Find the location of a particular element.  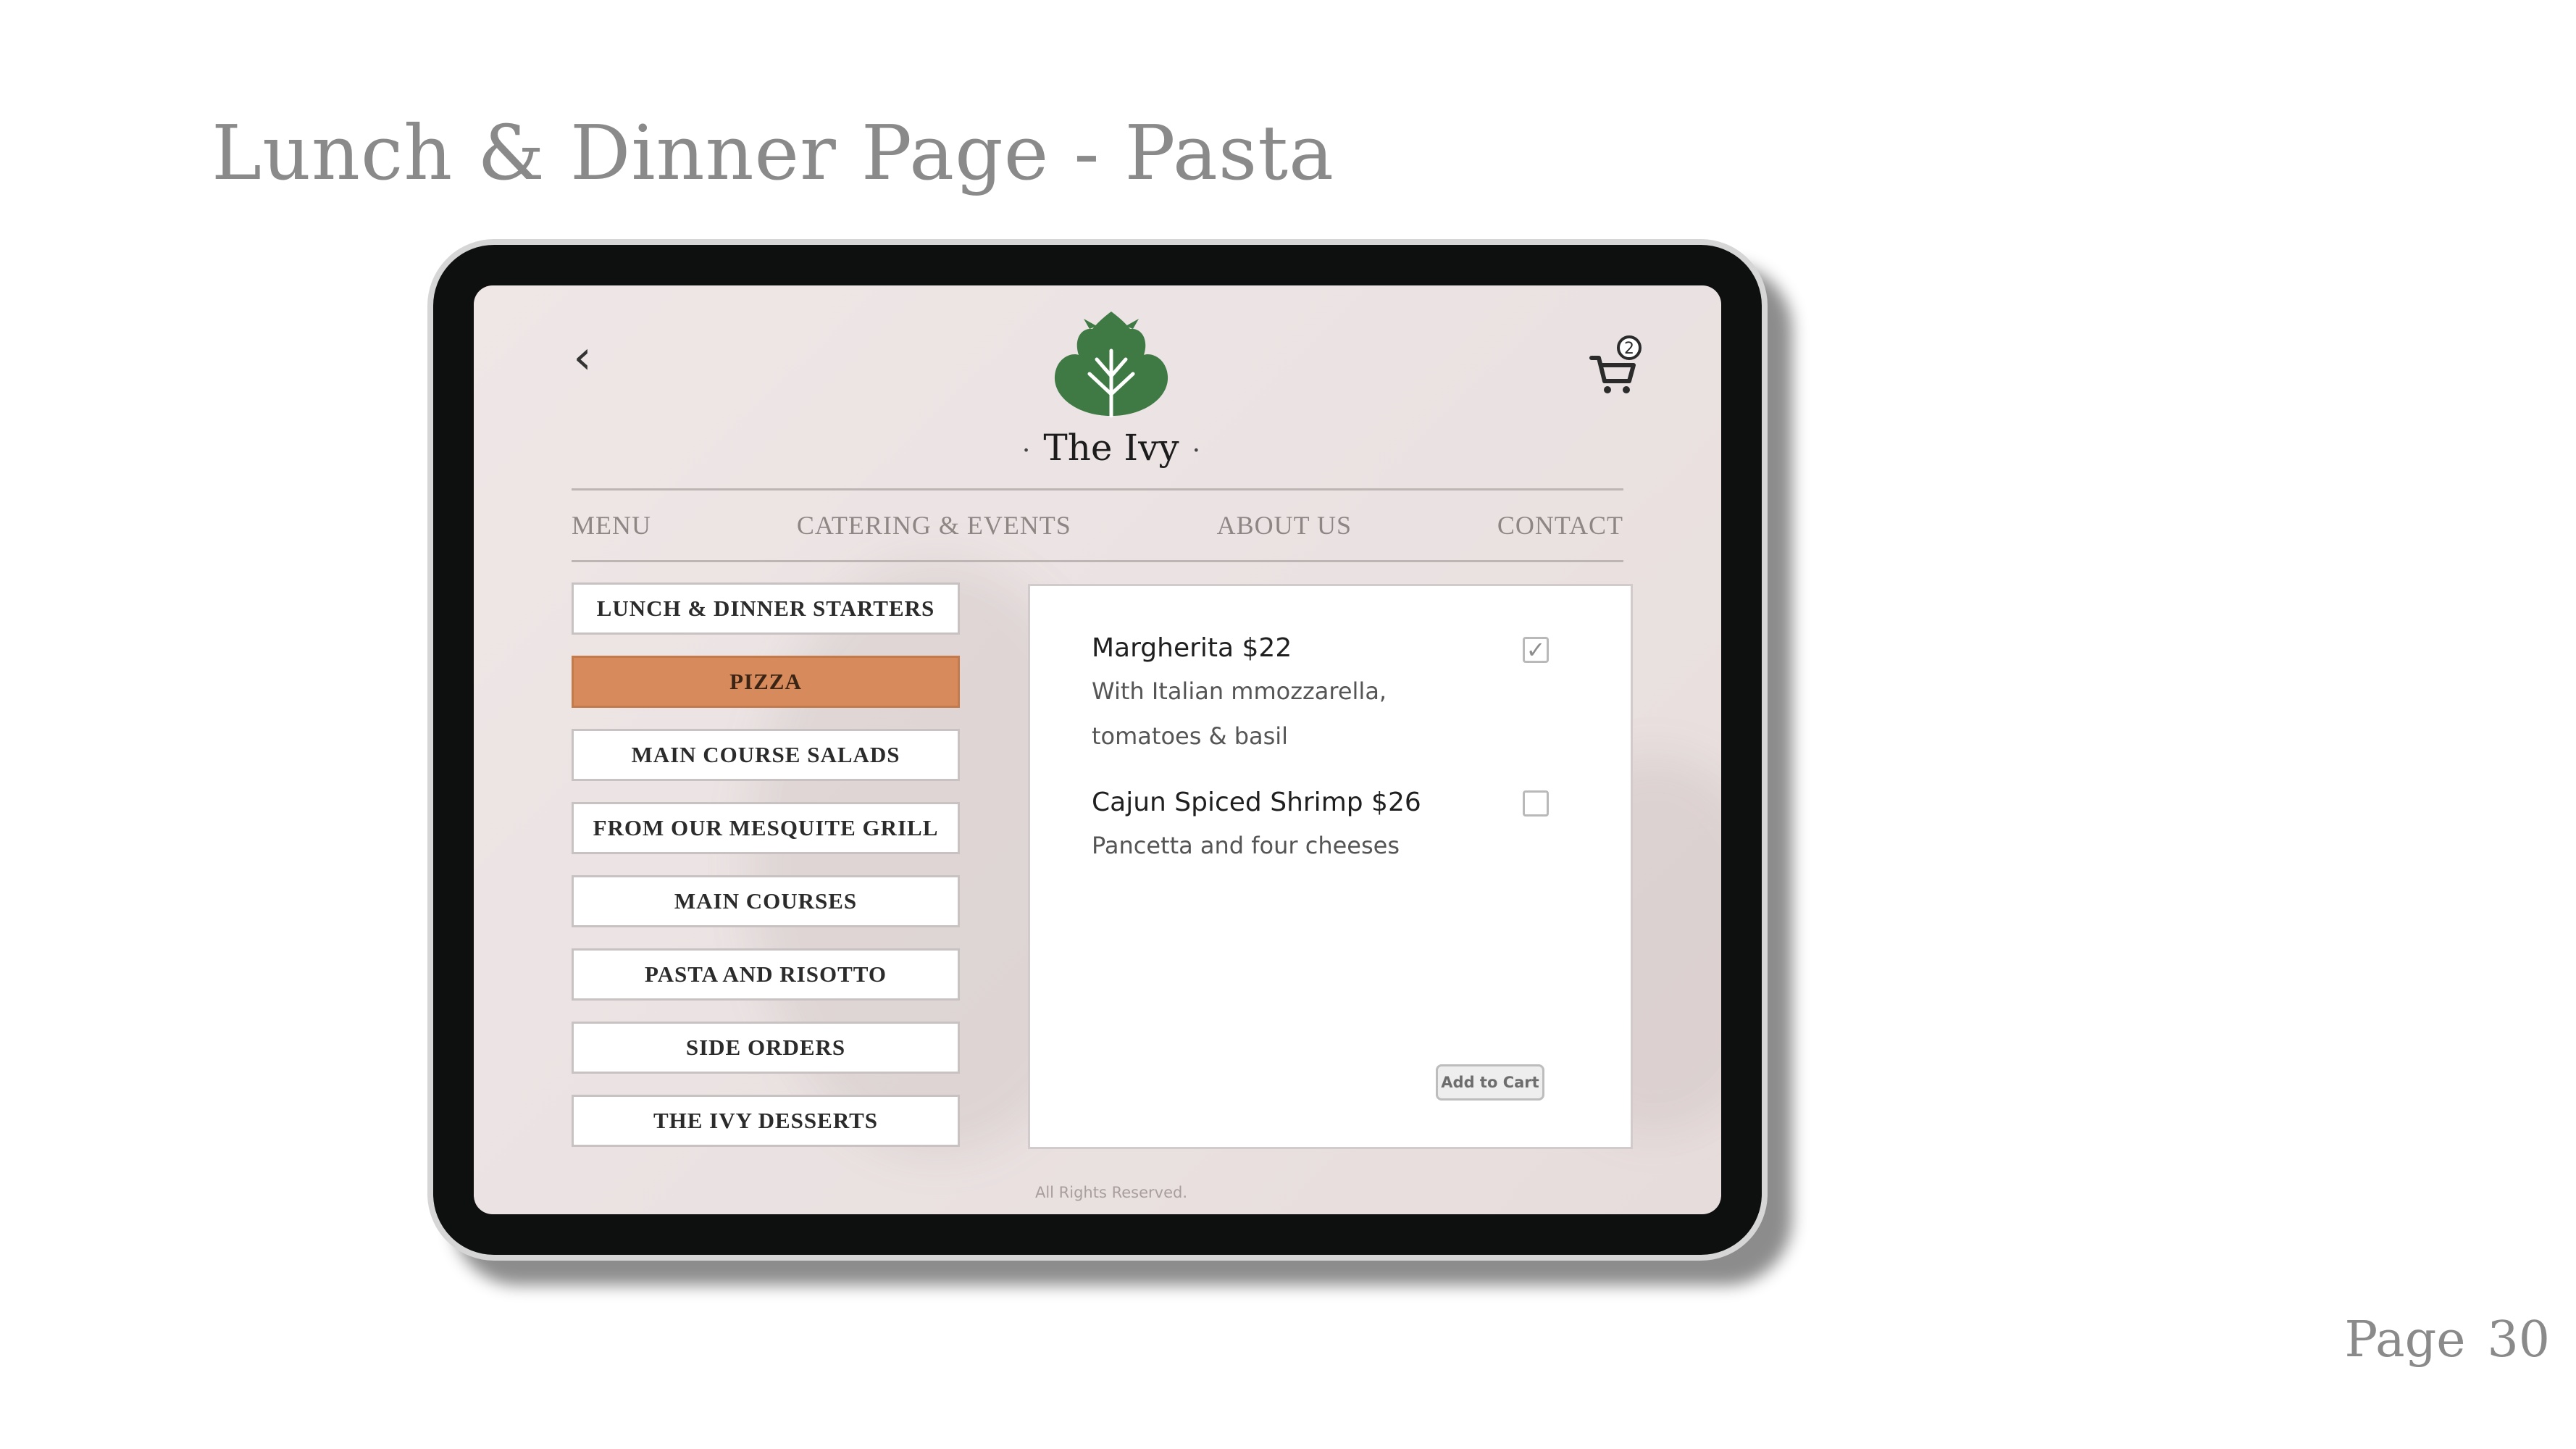

nav-item-about-us: ABOUT US is located at coordinates (1284, 525).